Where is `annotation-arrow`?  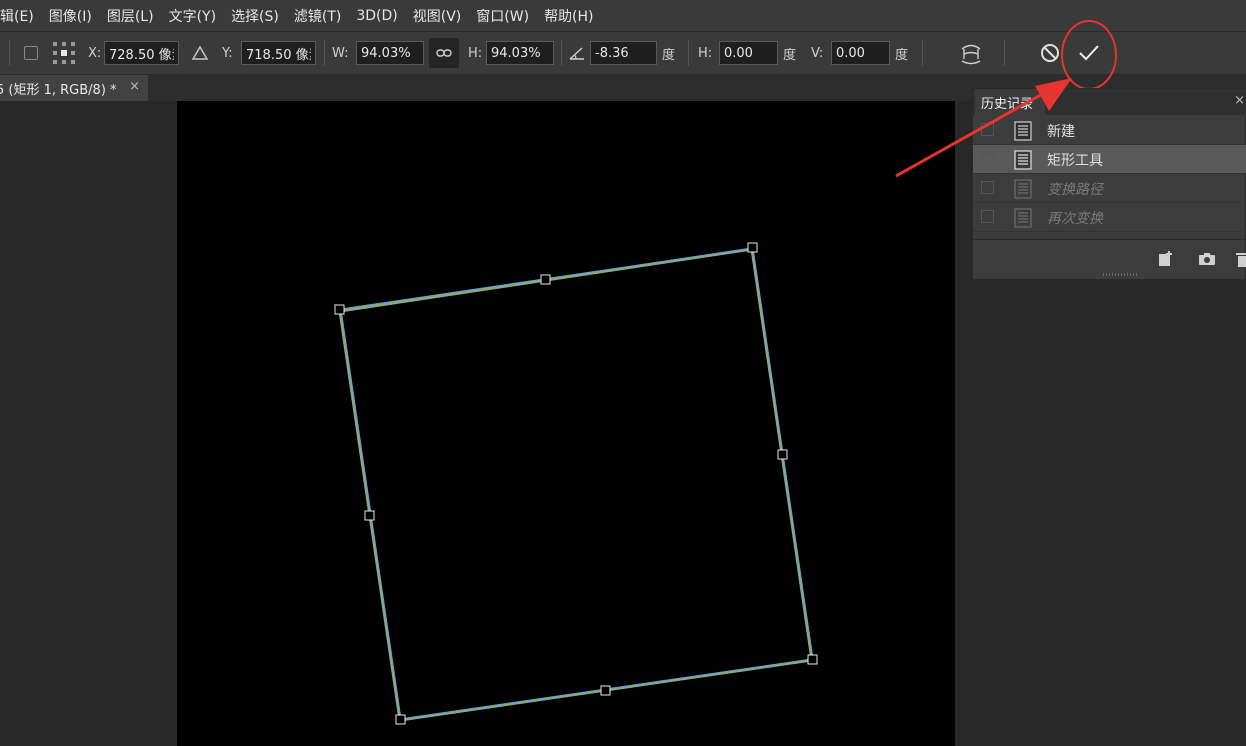
annotation-arrow is located at coordinates (983, 128).